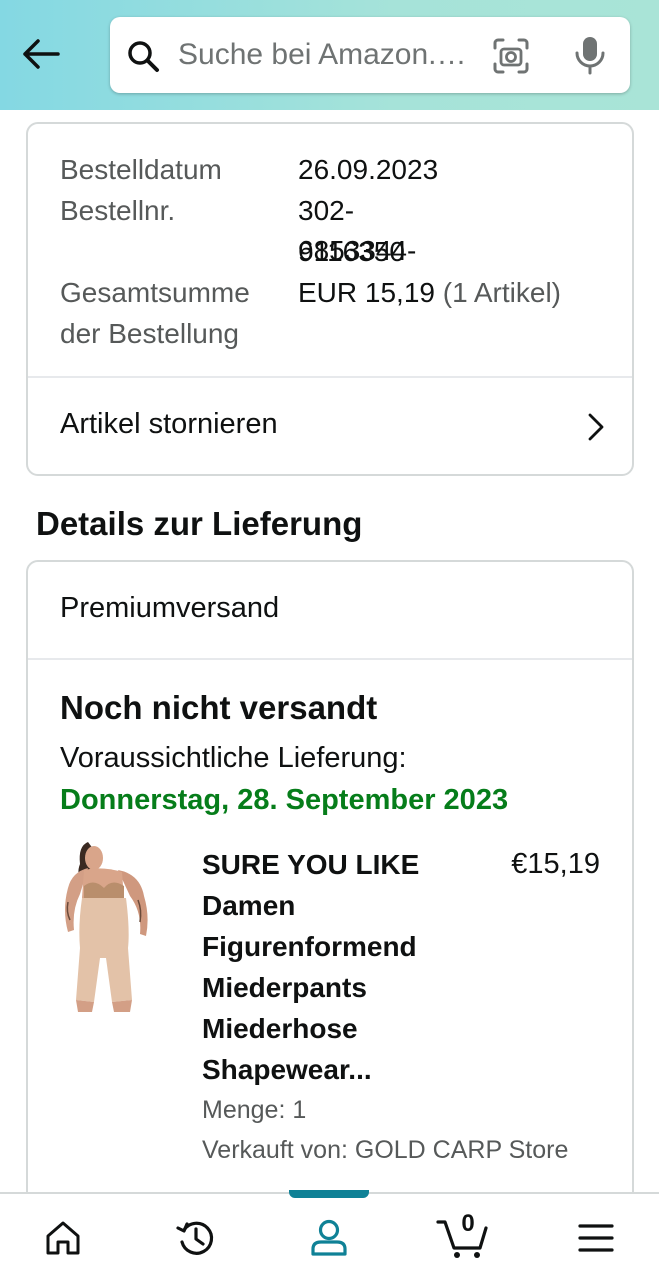 This screenshot has width=659, height=1280. I want to click on product-image, so click(113, 926).